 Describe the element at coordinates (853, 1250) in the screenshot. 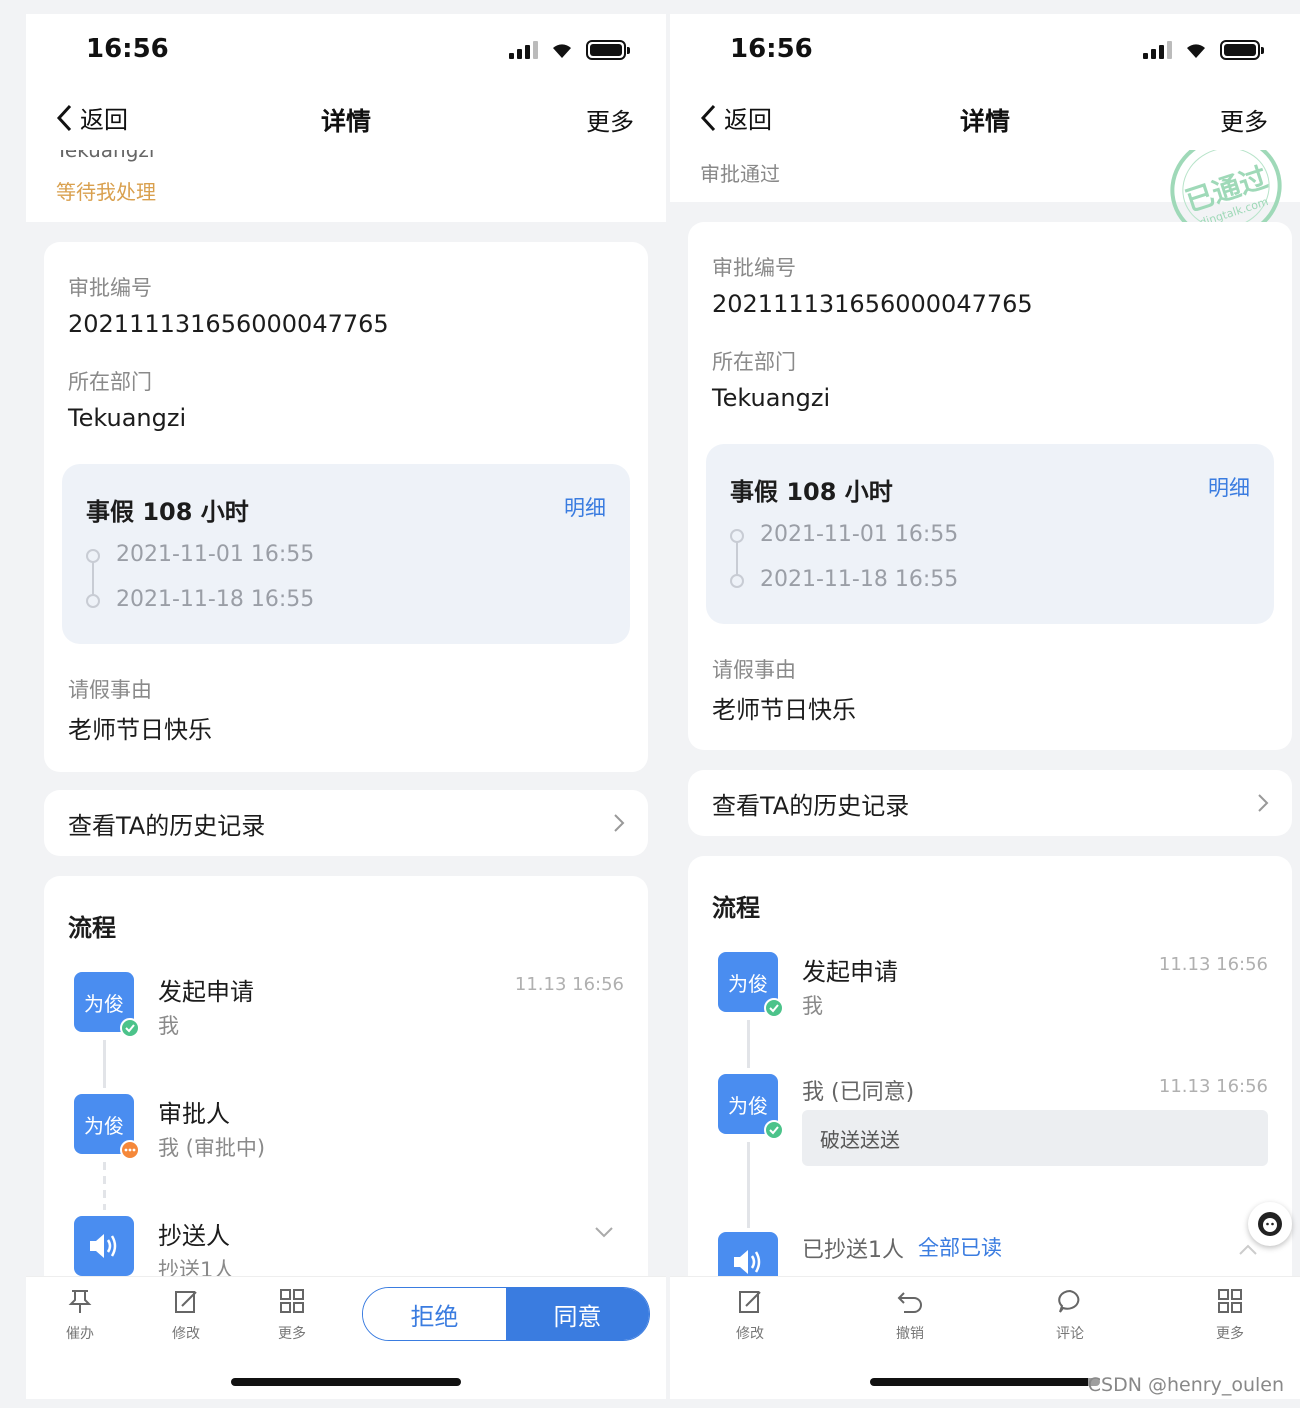

I see `cc-summary: 已抄送1人` at that location.